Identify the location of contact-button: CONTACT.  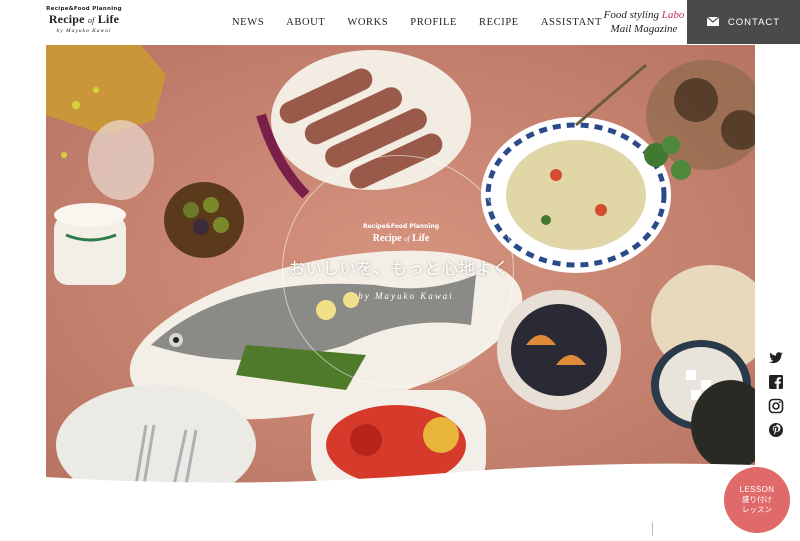
(743, 22).